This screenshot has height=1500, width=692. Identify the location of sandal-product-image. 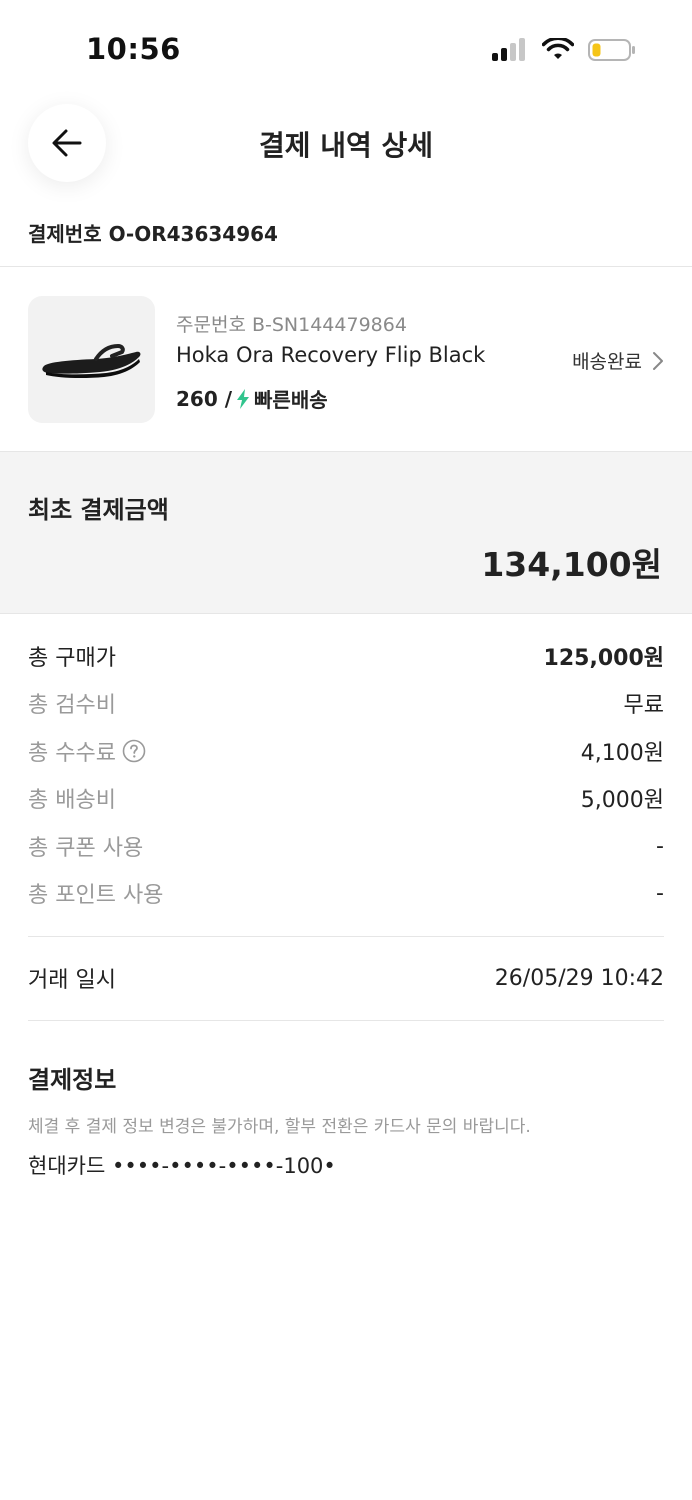
(90, 360).